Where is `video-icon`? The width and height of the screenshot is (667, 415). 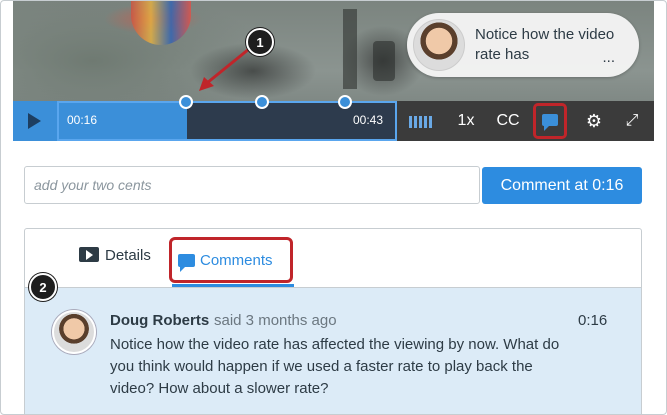
video-icon is located at coordinates (89, 254).